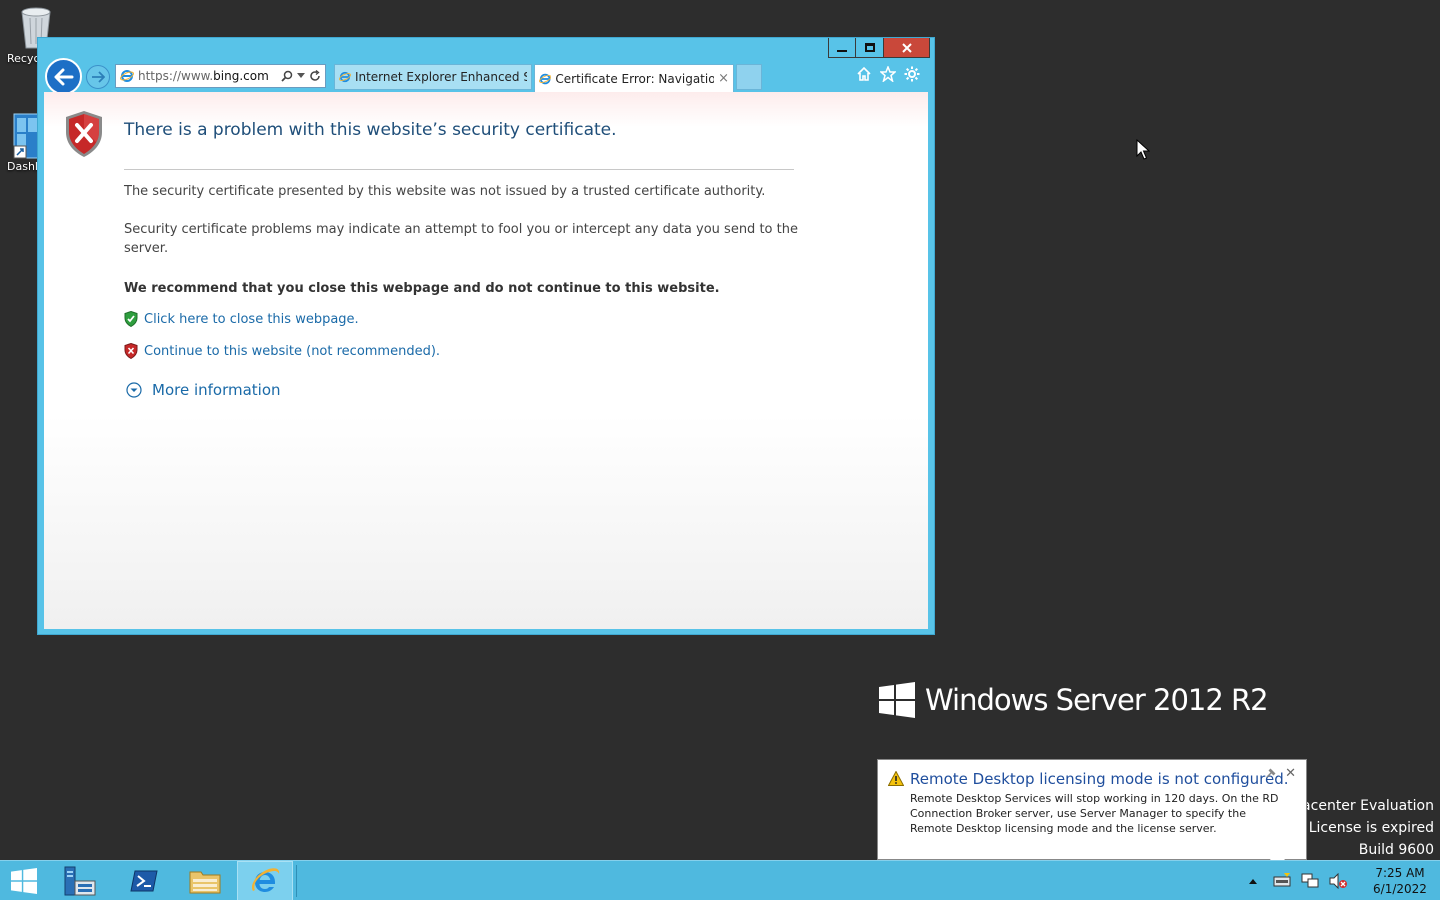 This screenshot has height=900, width=1440. I want to click on settings-button, so click(912, 74).